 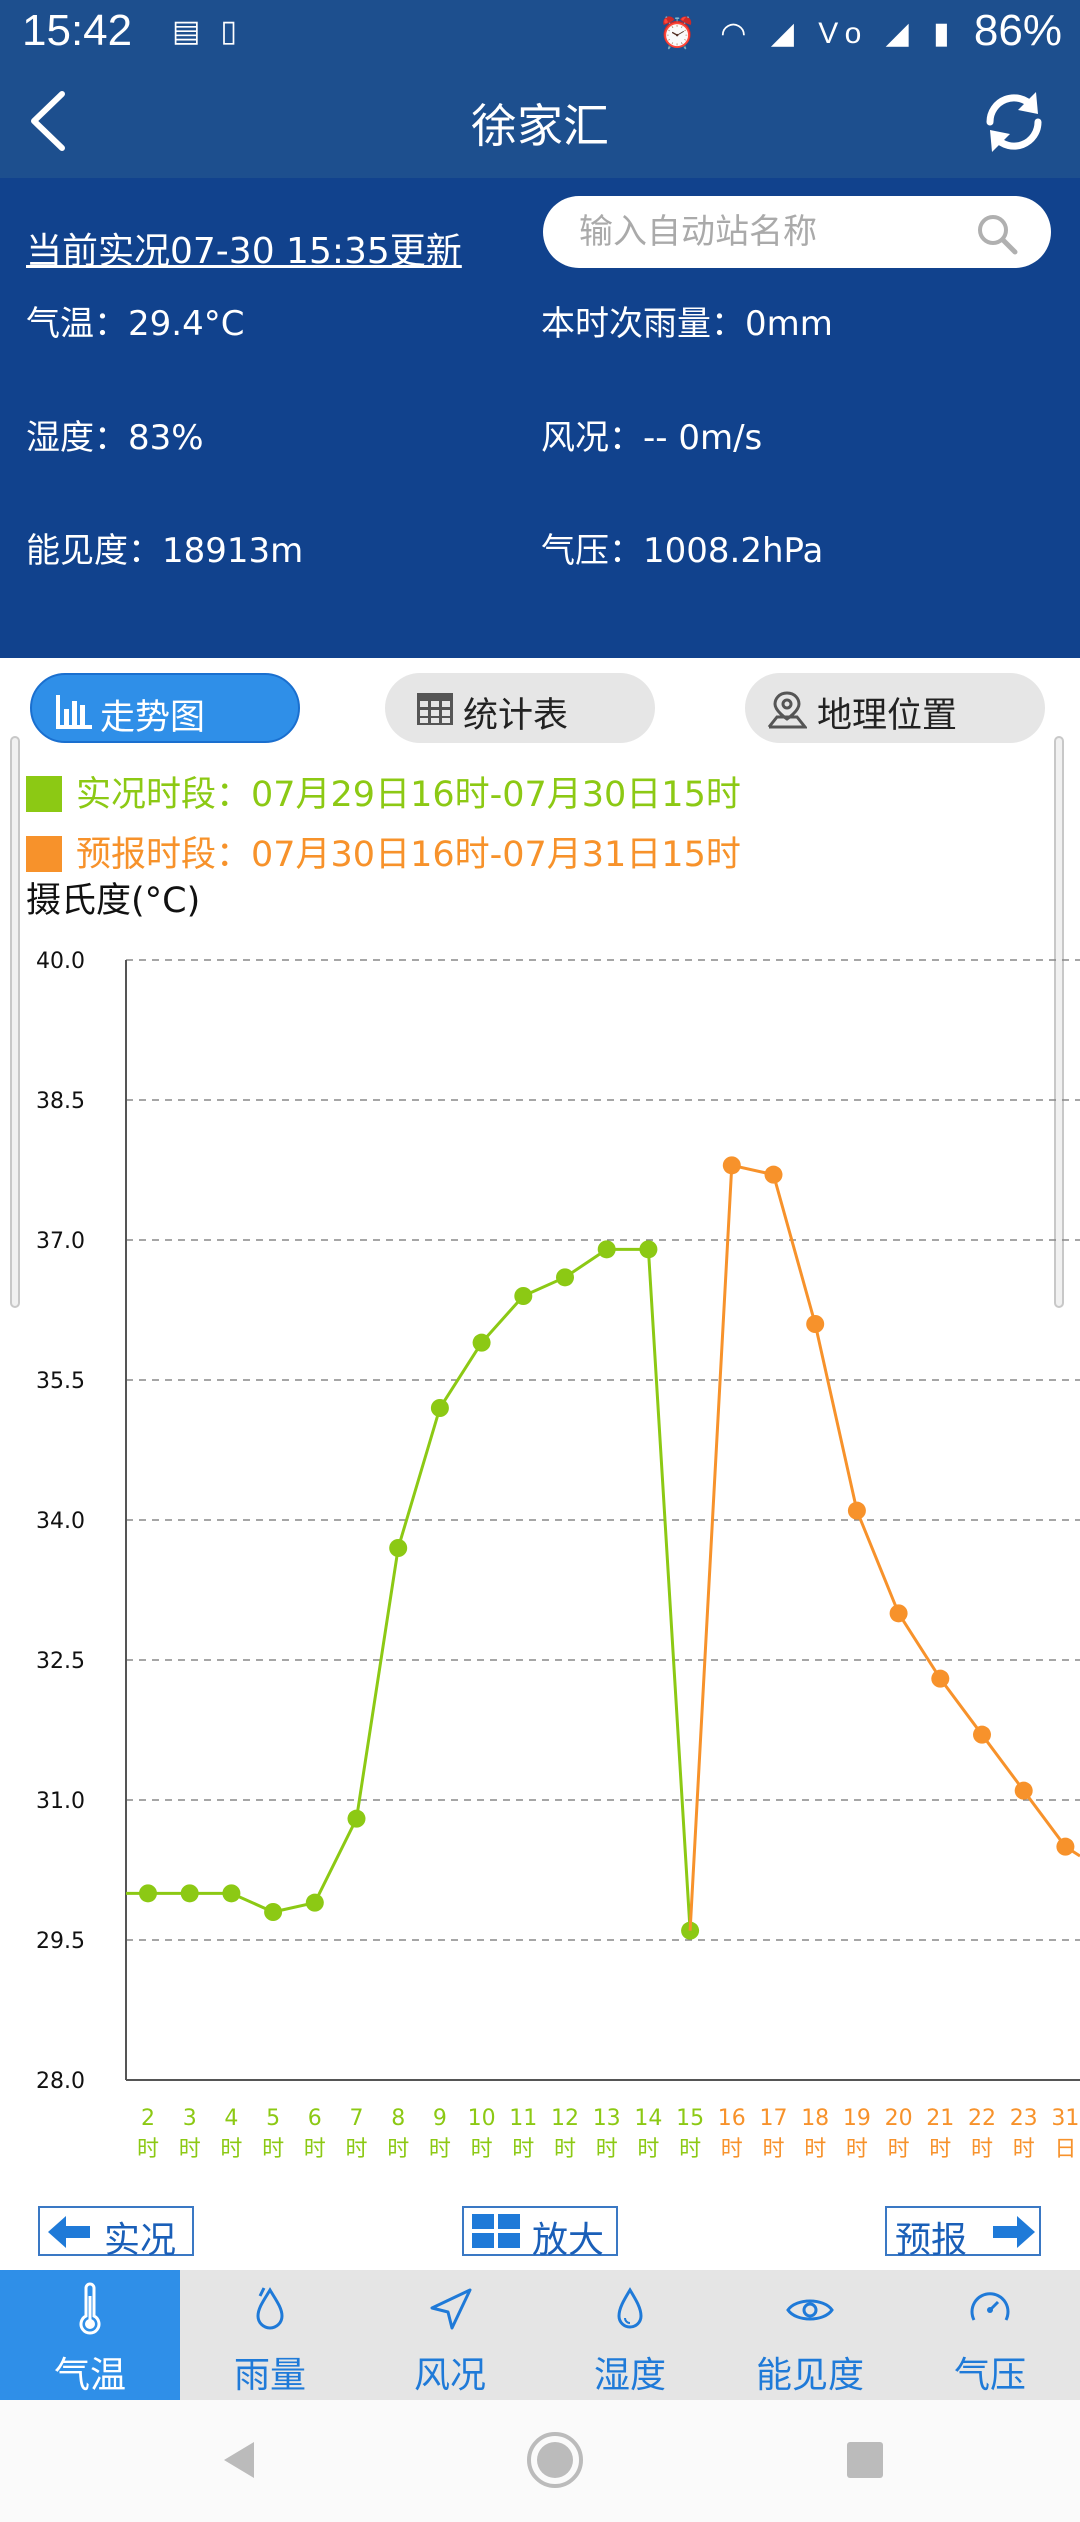 What do you see at coordinates (440, 2118) in the screenshot?
I see `x-tick-label: 9` at bounding box center [440, 2118].